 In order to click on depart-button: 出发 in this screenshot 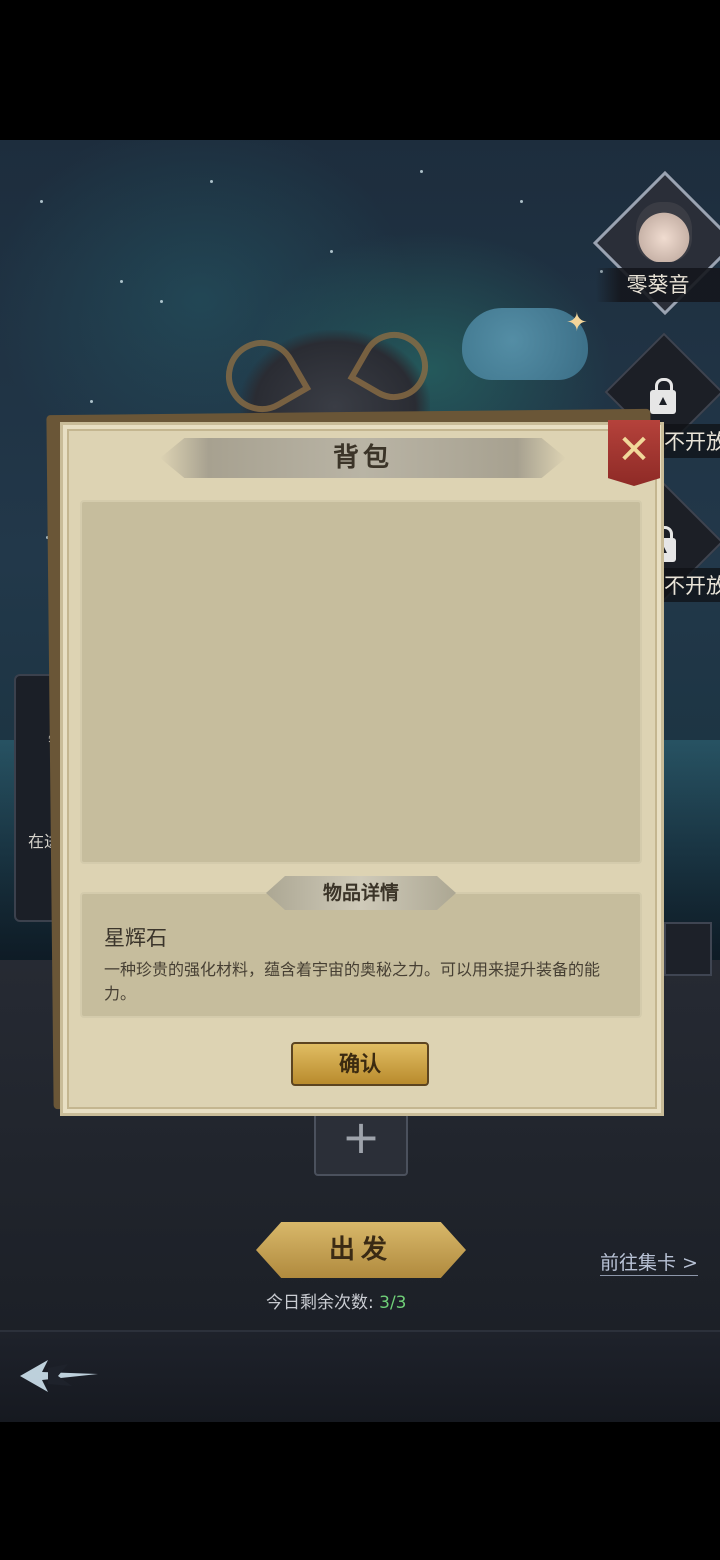, I will do `click(361, 1250)`.